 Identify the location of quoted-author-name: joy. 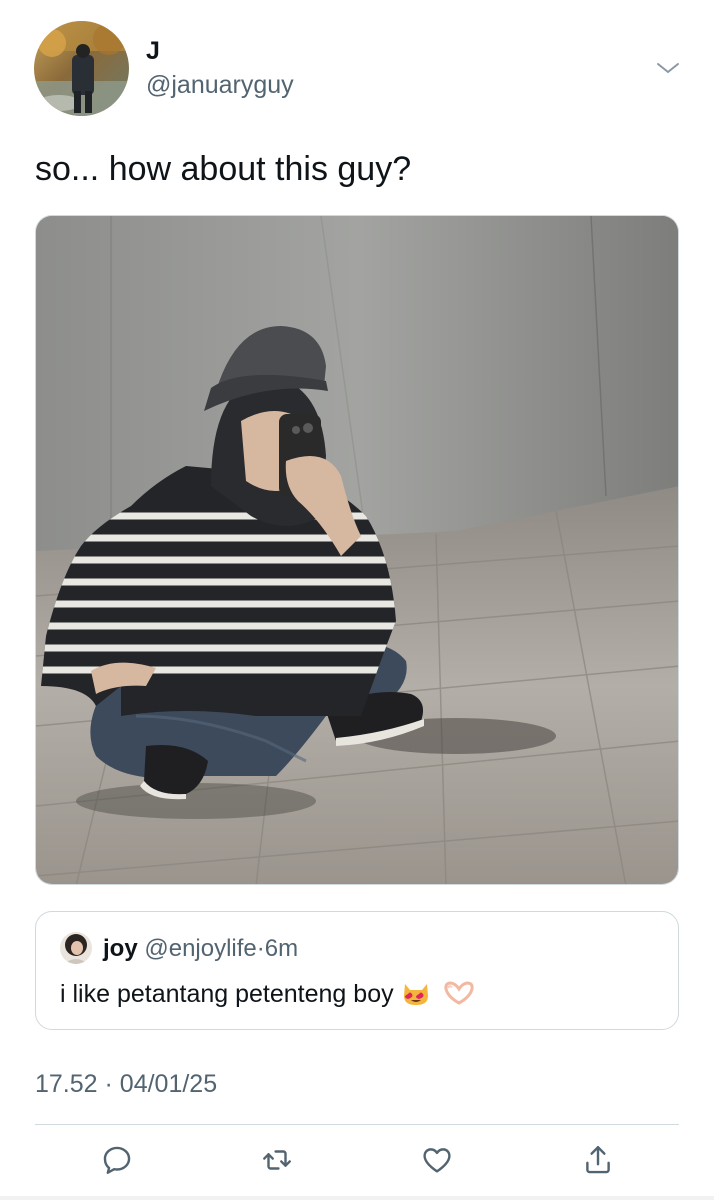
(120, 948).